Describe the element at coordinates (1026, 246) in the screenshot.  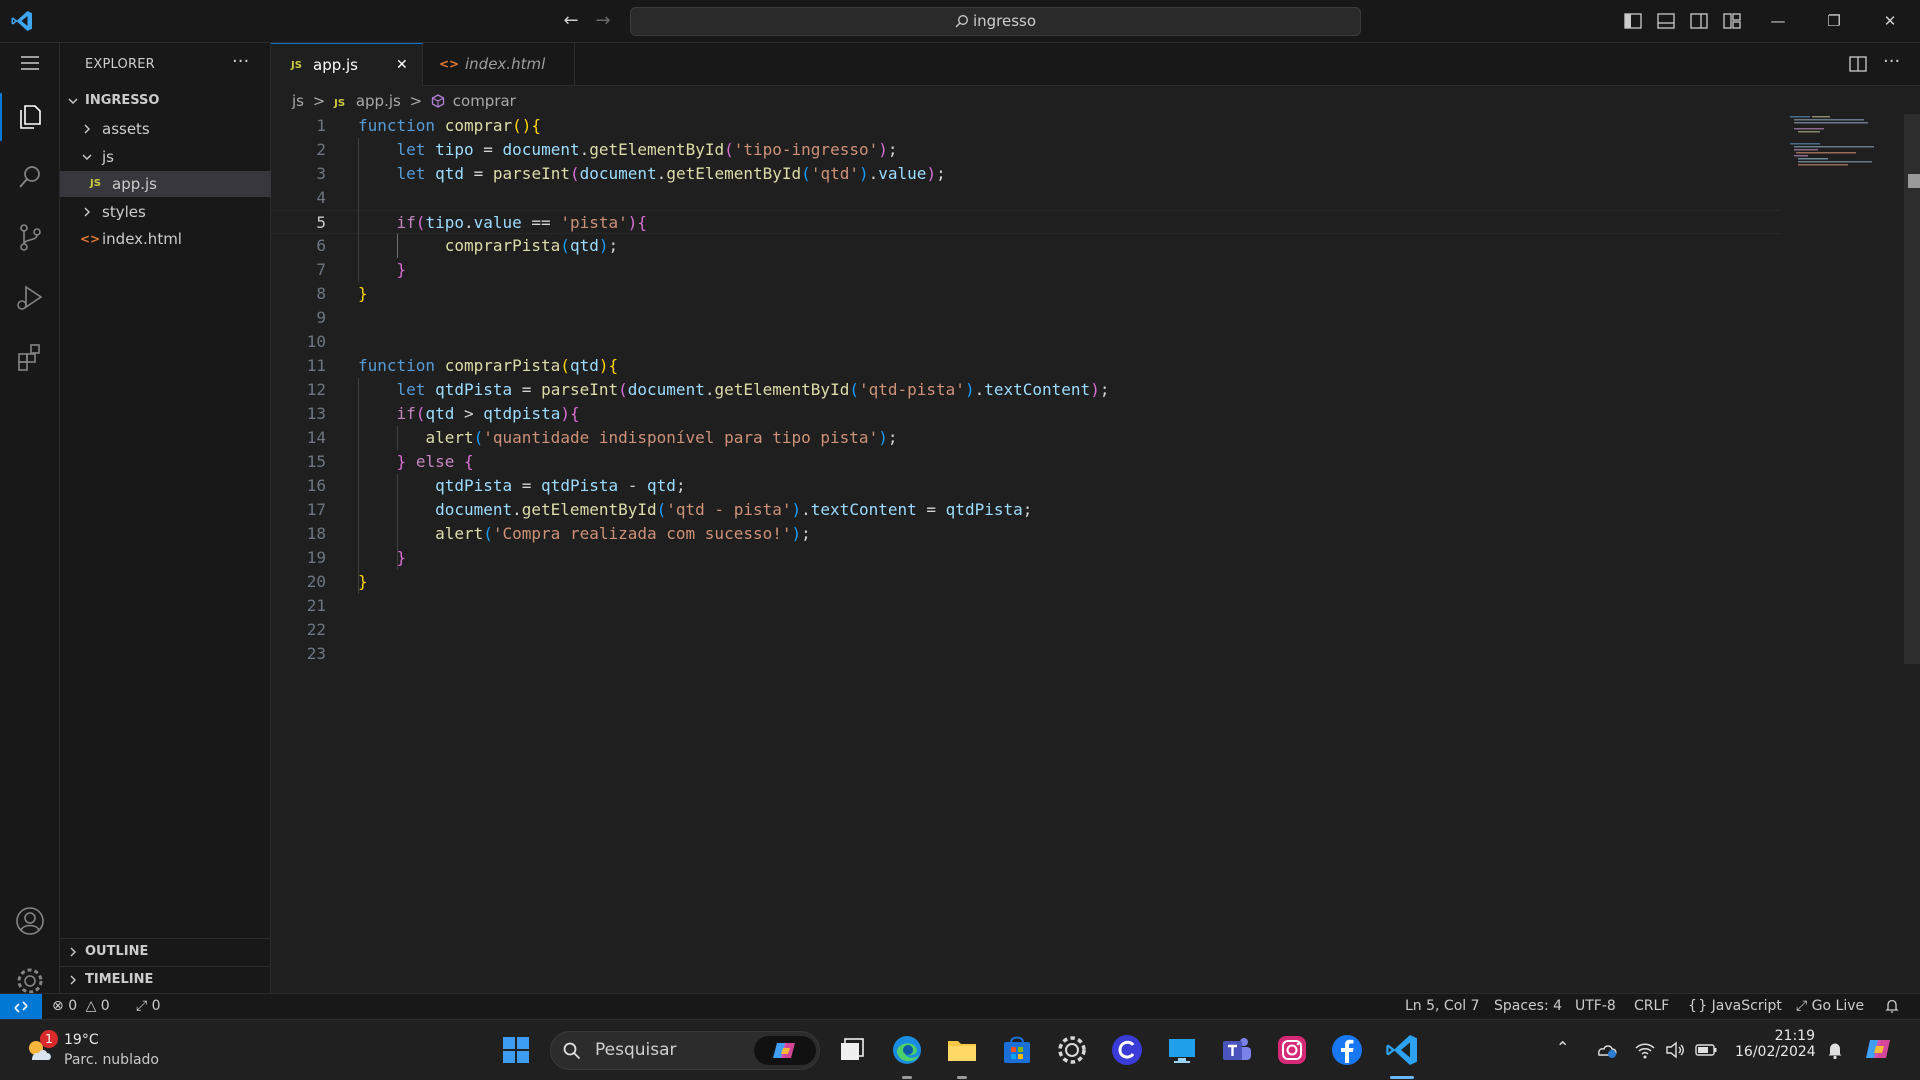
I see `code-line: 6 comprarPista(qtd);` at that location.